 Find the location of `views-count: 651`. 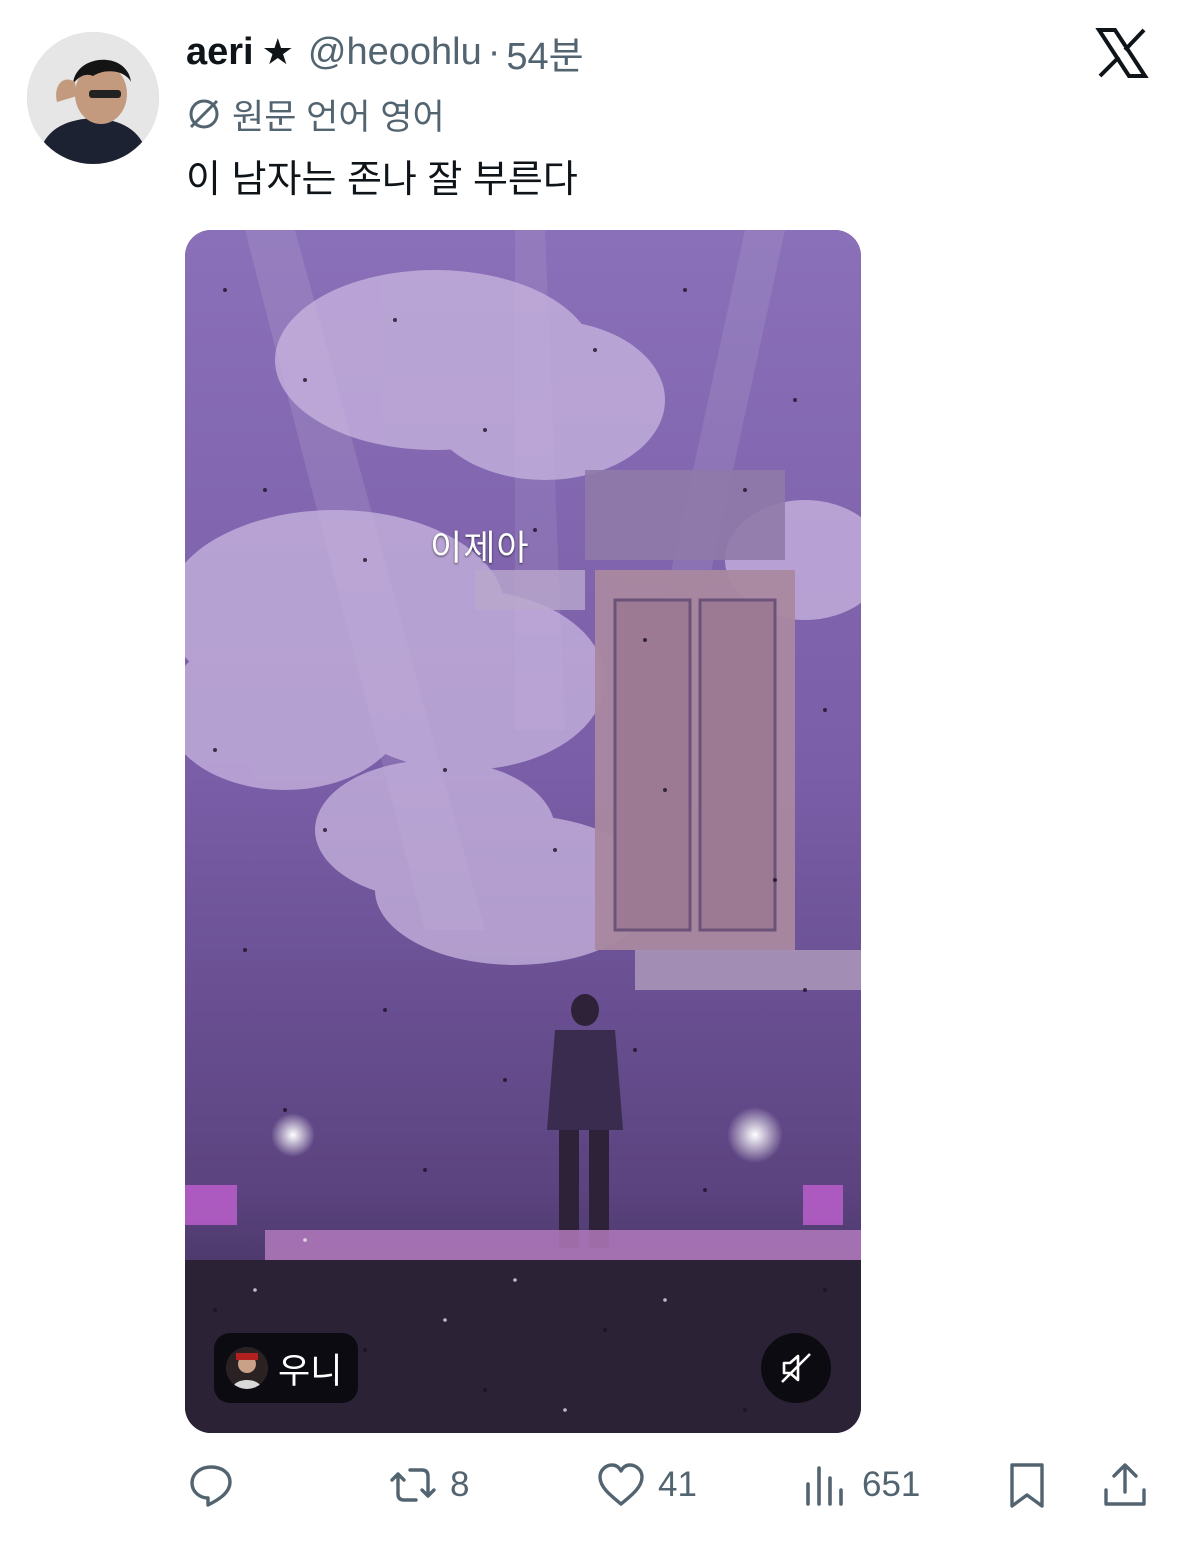

views-count: 651 is located at coordinates (891, 1484).